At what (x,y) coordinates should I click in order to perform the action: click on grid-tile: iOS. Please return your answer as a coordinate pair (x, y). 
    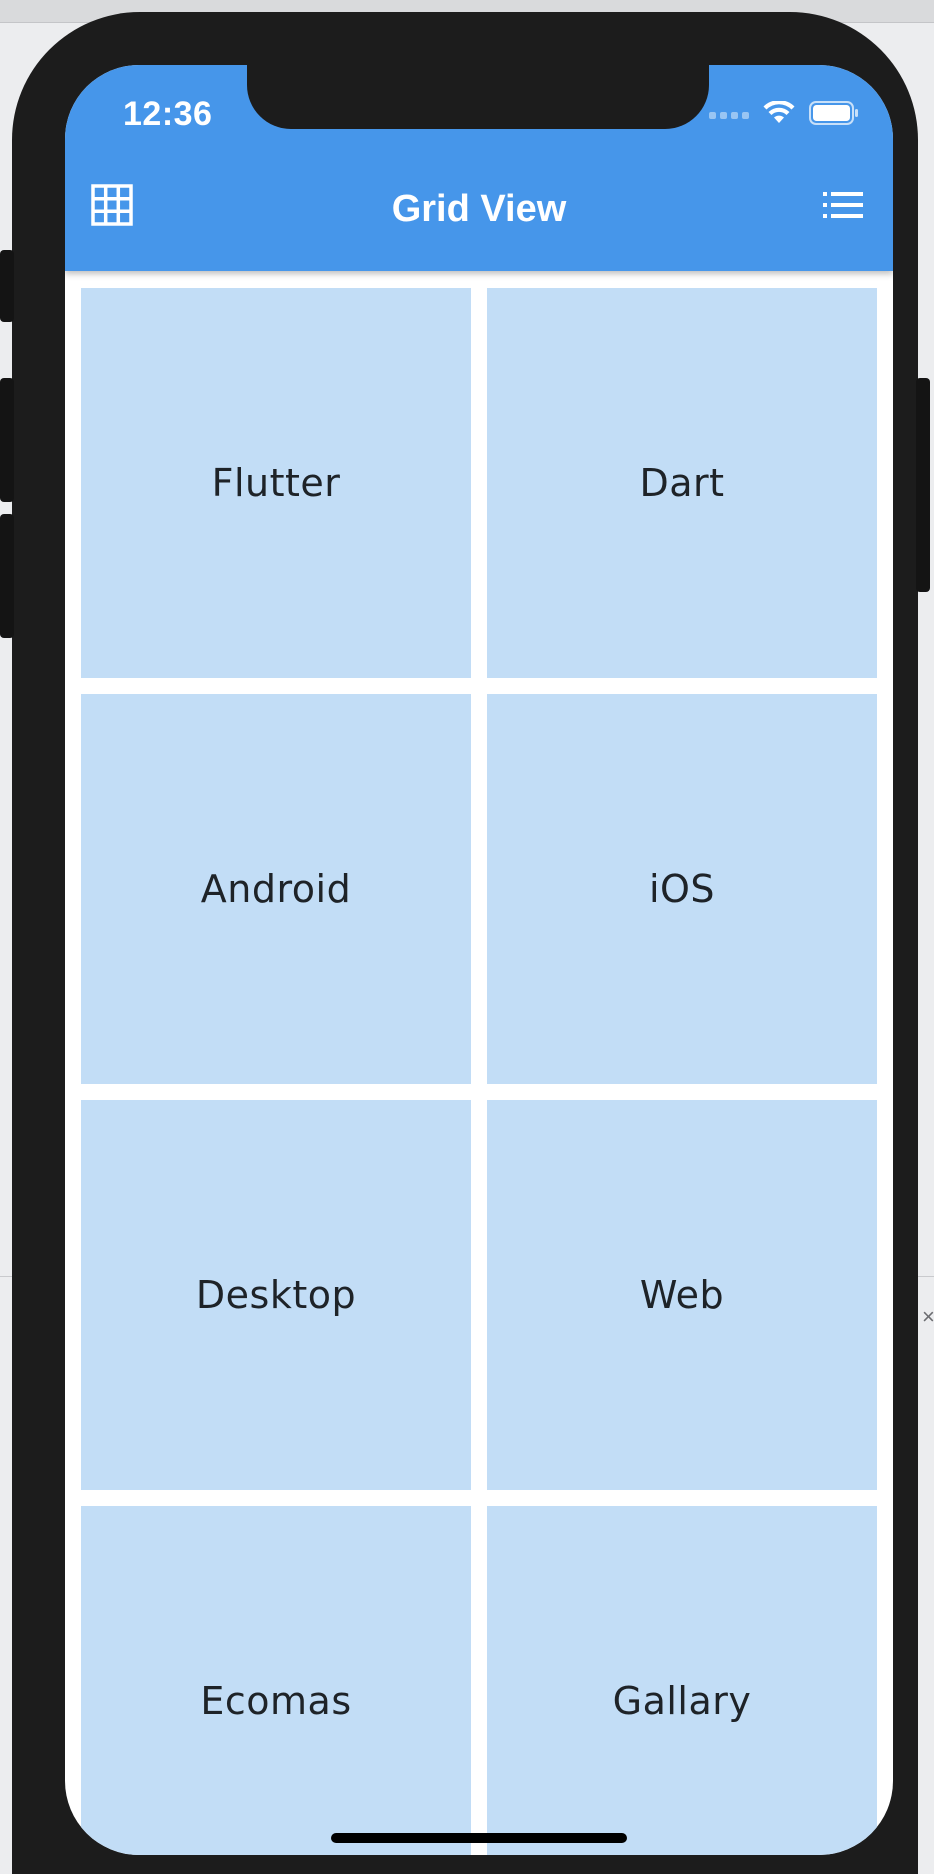
    Looking at the image, I should click on (682, 889).